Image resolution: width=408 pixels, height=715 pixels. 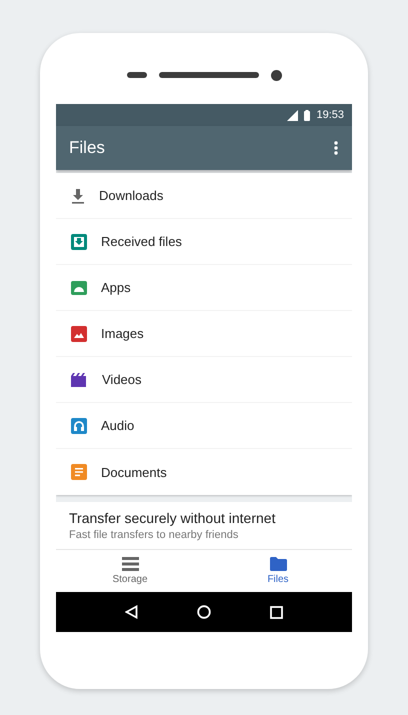 I want to click on category-item: Received files, so click(x=204, y=242).